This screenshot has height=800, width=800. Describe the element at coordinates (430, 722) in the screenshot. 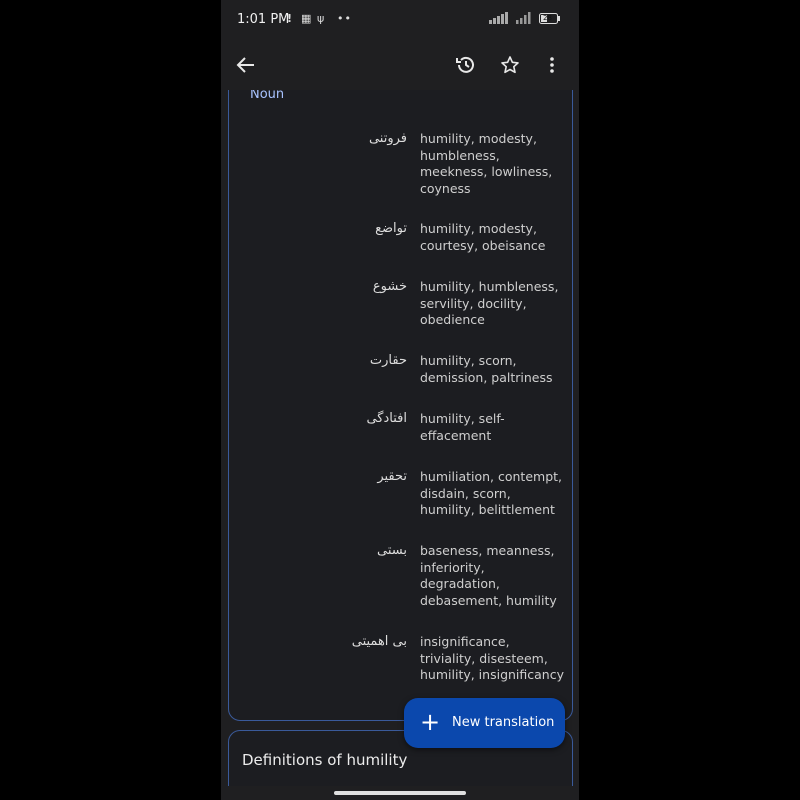

I see `plus-icon: +` at that location.